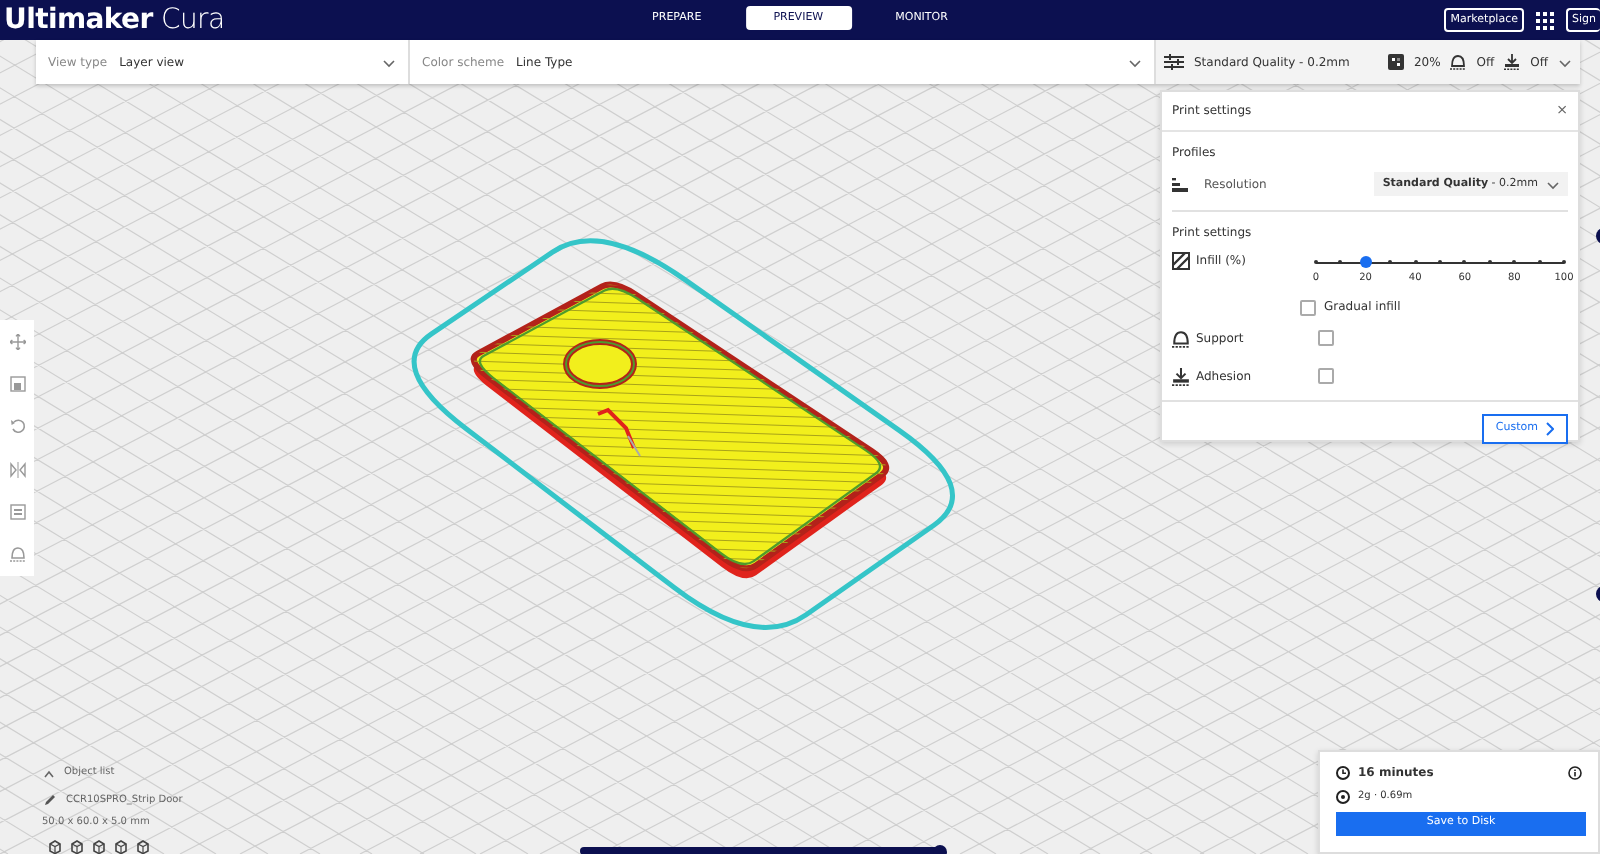 Image resolution: width=1600 pixels, height=854 pixels. I want to click on clock-icon, so click(1343, 773).